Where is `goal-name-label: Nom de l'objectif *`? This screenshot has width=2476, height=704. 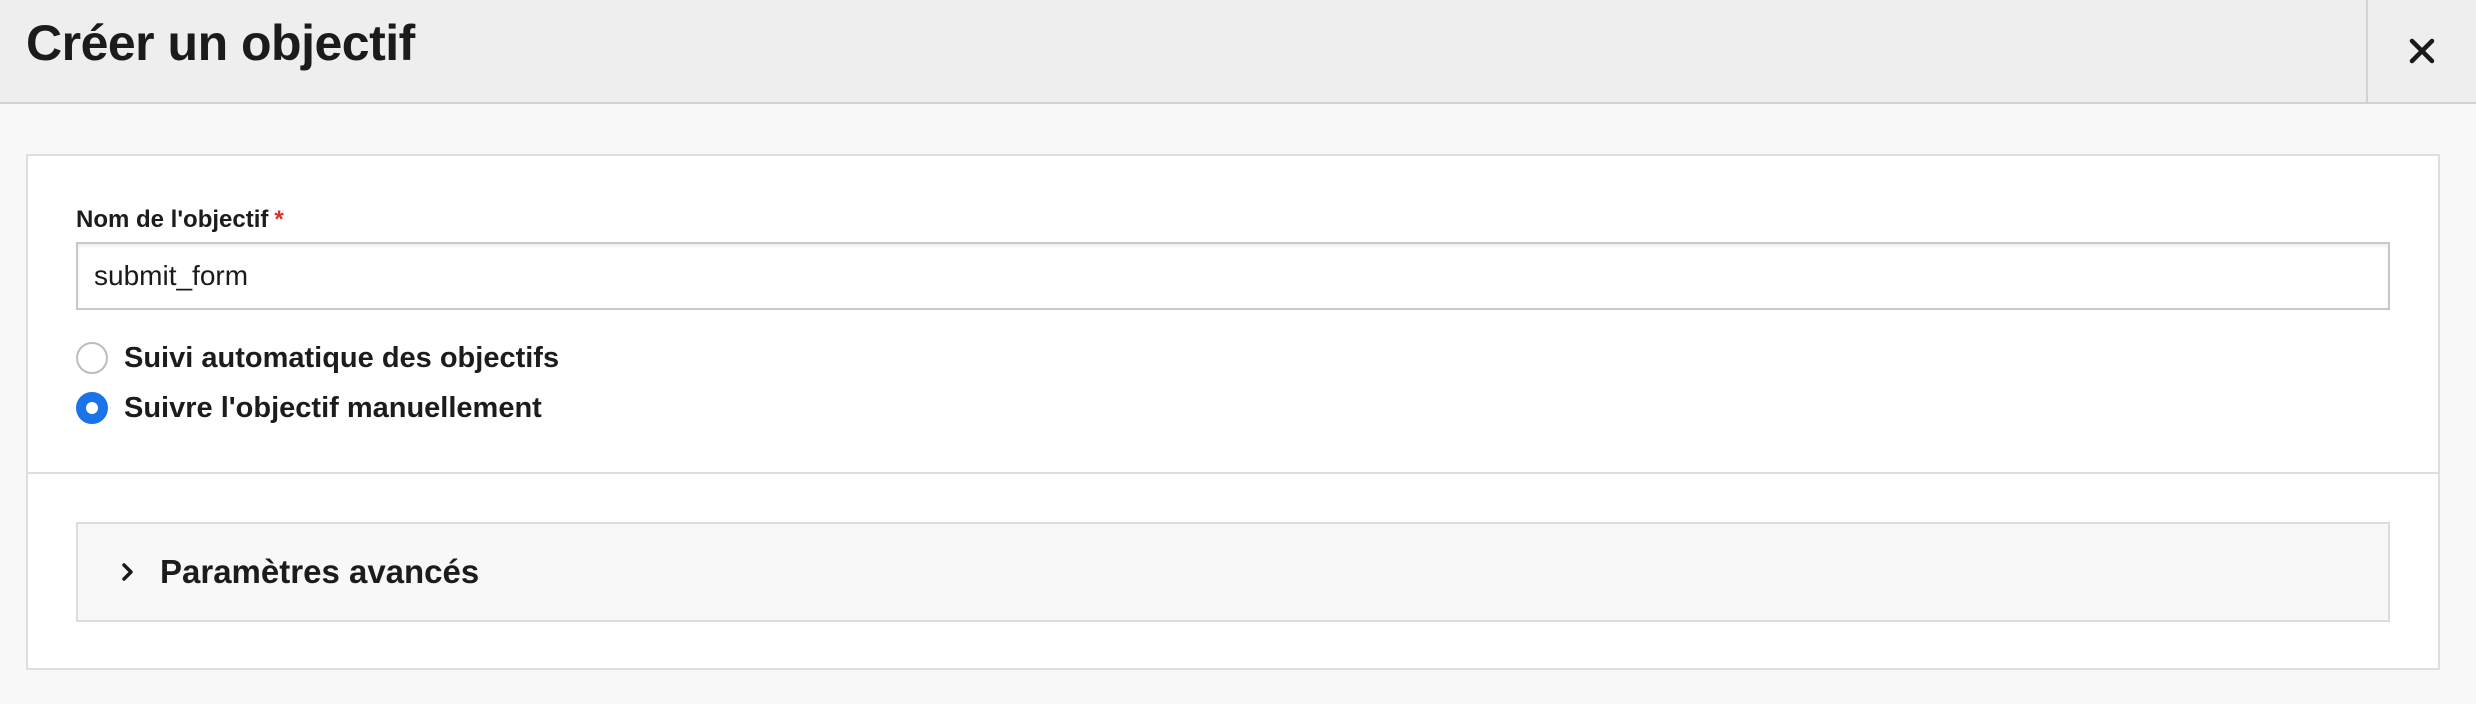 goal-name-label: Nom de l'objectif * is located at coordinates (180, 220).